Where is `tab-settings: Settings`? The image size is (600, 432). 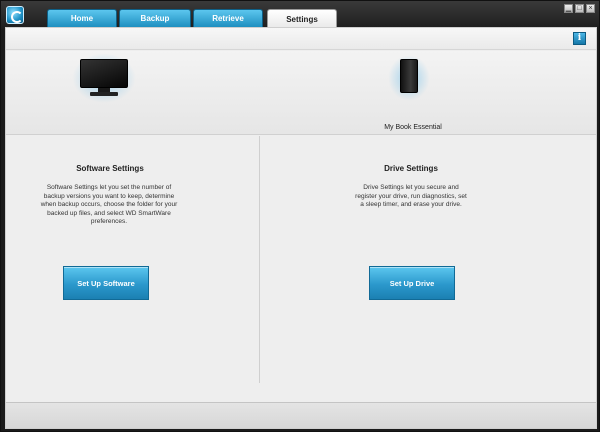 tab-settings: Settings is located at coordinates (302, 18).